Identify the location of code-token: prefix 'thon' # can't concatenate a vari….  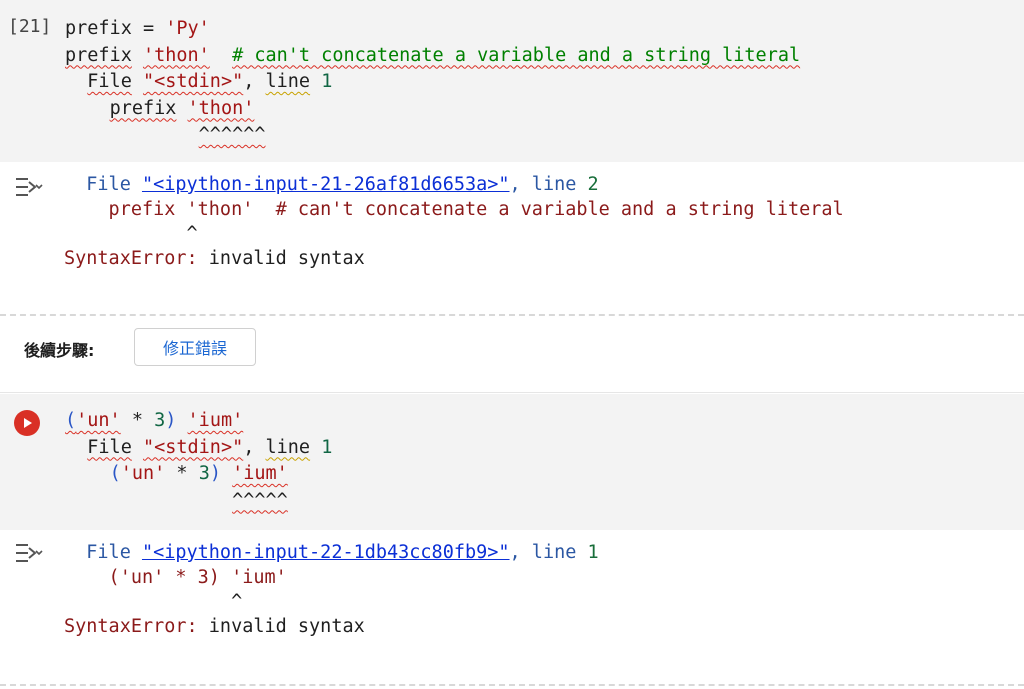
(454, 209).